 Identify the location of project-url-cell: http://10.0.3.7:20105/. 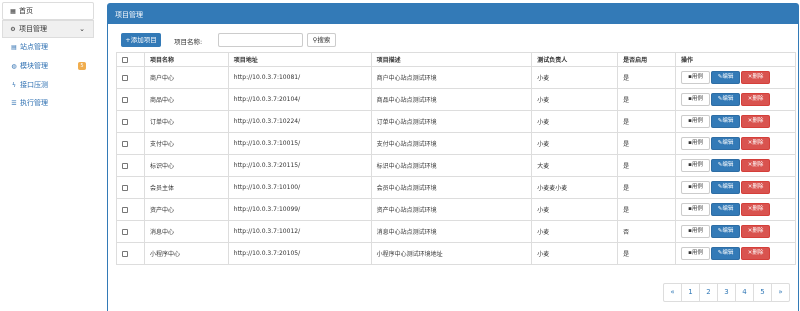
(299, 253).